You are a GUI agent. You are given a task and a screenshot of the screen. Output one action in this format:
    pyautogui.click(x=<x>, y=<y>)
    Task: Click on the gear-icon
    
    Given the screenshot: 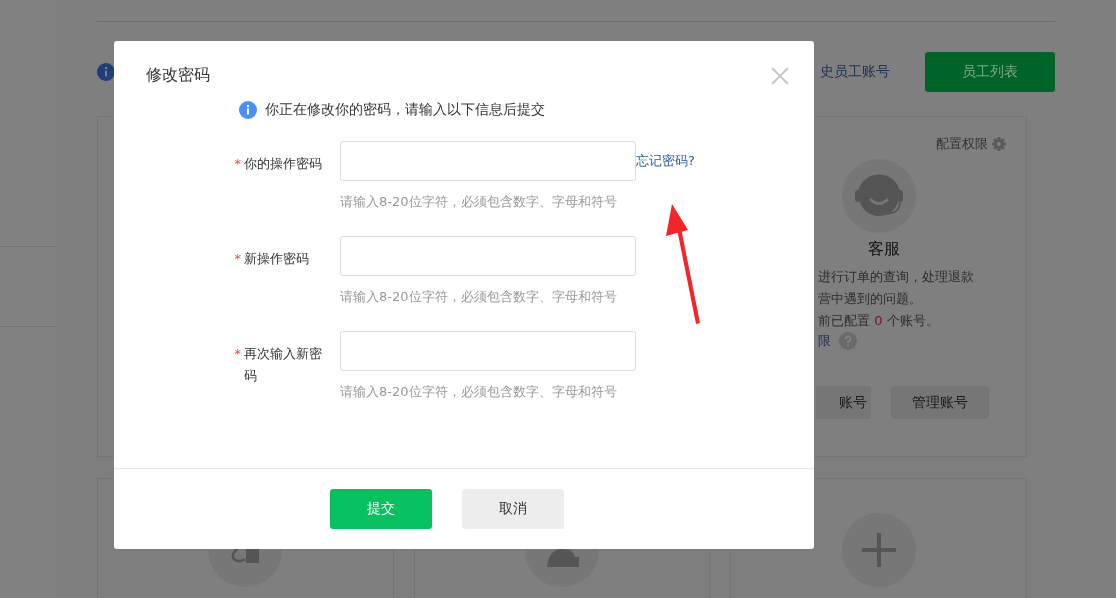 What is the action you would take?
    pyautogui.click(x=999, y=144)
    